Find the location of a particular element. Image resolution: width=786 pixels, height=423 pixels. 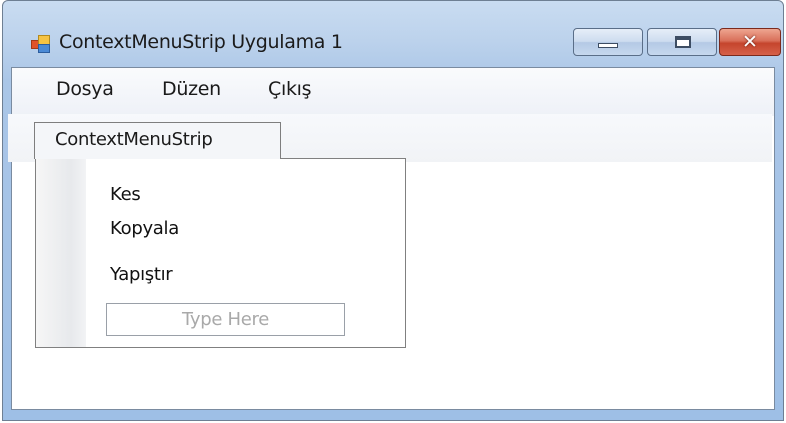

context-menu-item-kopyala: Kopyala is located at coordinates (144, 228).